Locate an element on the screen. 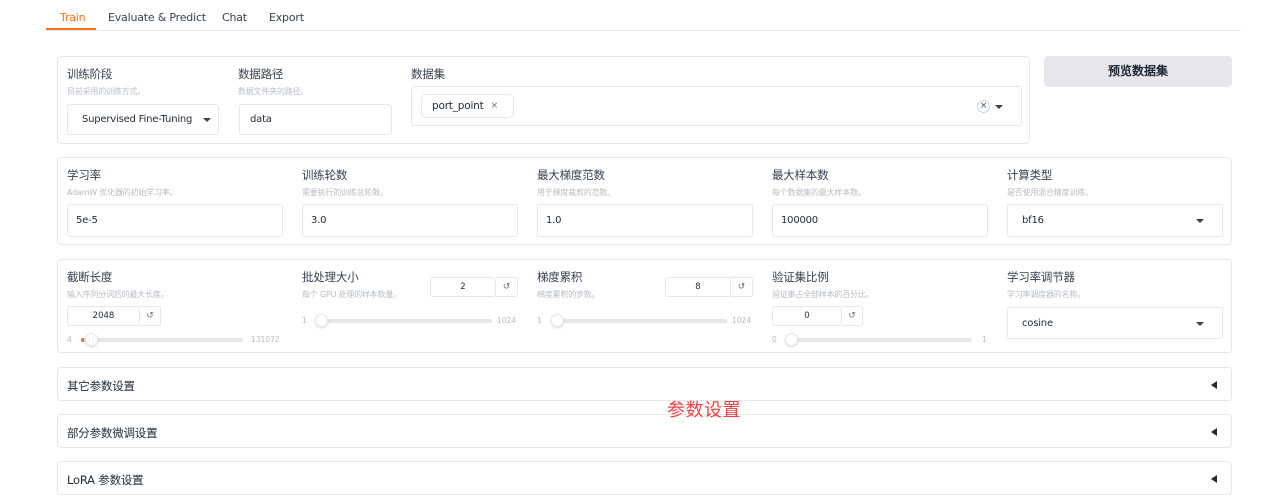 The image size is (1267, 499). num-epochs-info: 需要执行的训练总轮数。 is located at coordinates (345, 192).